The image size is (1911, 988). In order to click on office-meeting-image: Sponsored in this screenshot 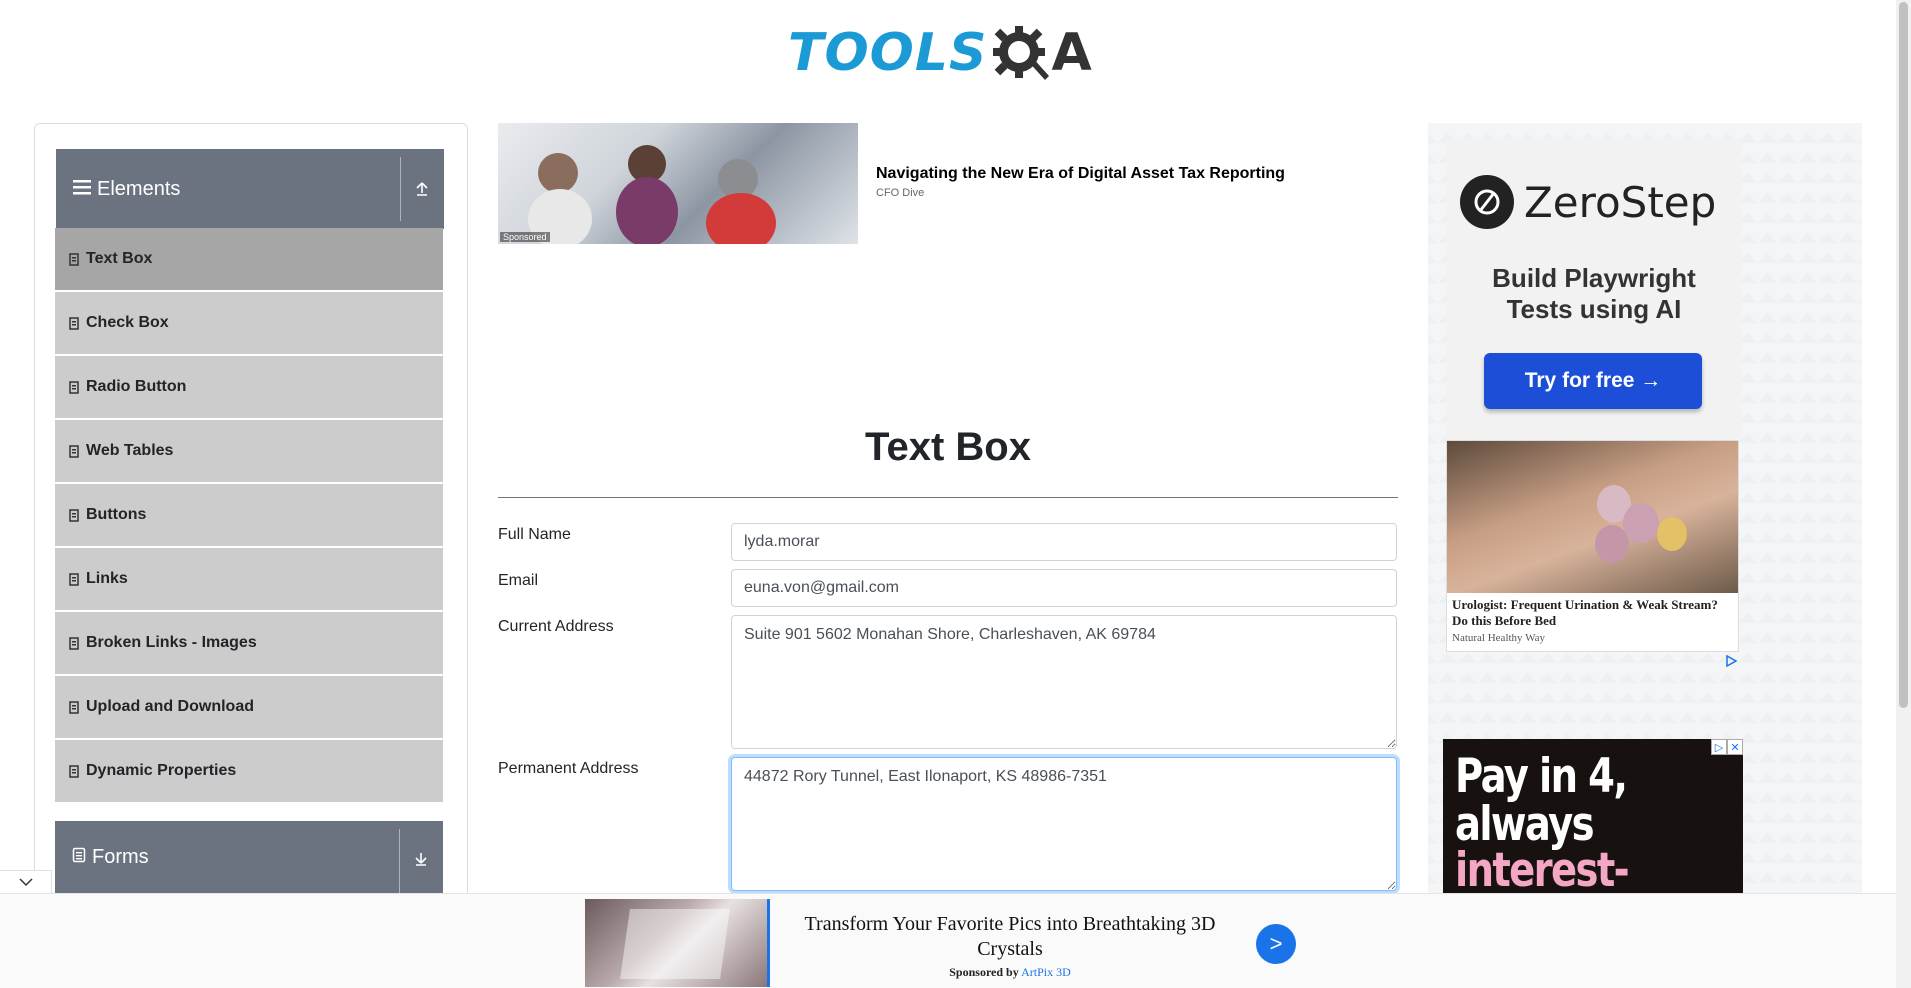, I will do `click(678, 183)`.